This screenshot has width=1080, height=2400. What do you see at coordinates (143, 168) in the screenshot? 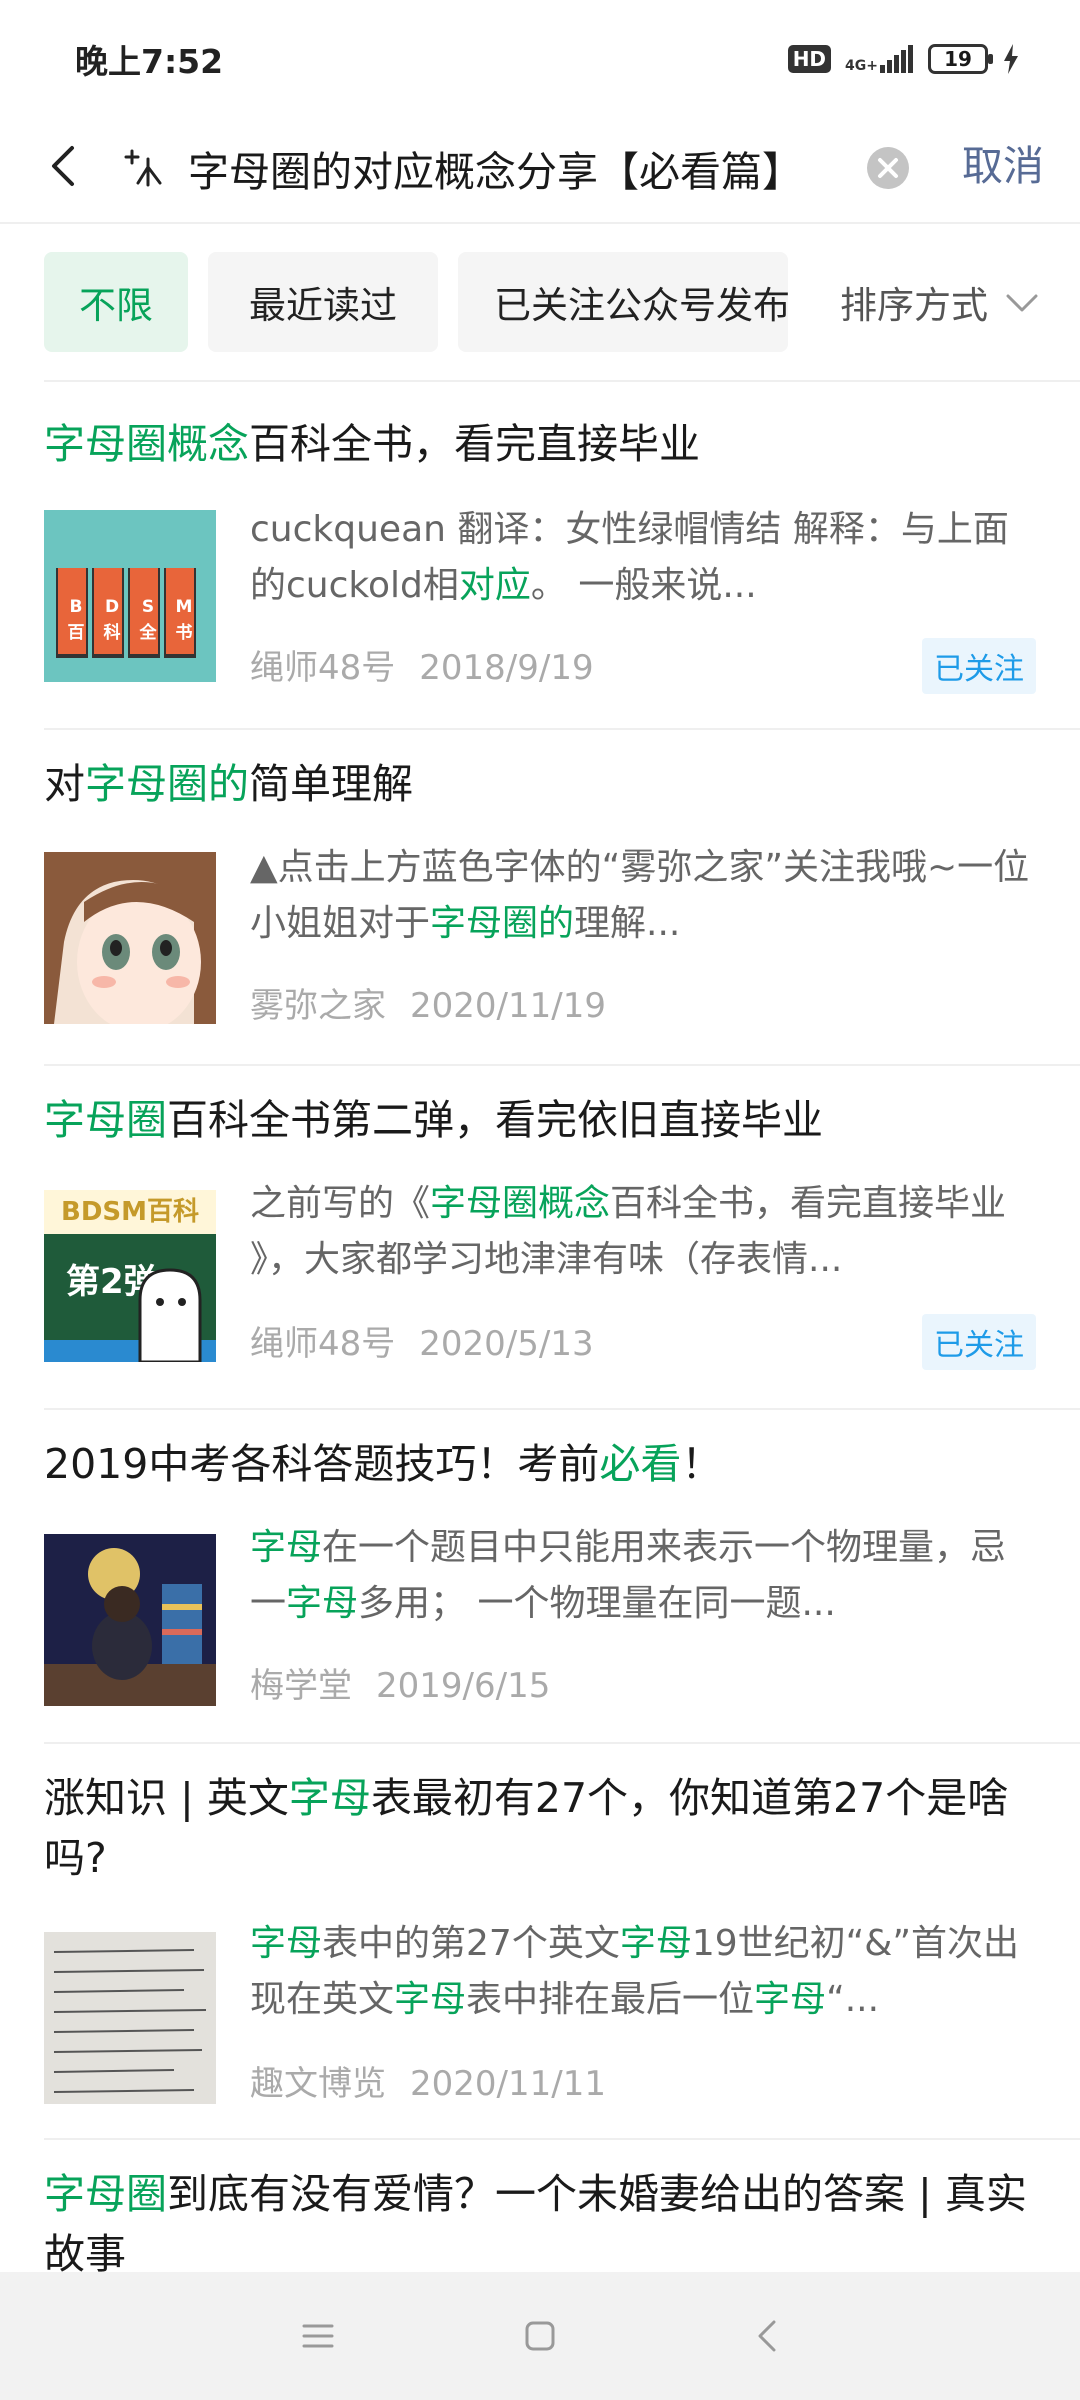
I see `sparkle-icon` at bounding box center [143, 168].